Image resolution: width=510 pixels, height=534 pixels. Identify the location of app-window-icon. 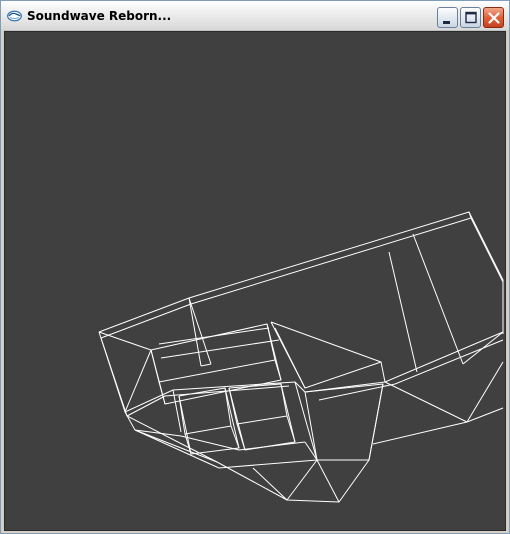
(14, 15).